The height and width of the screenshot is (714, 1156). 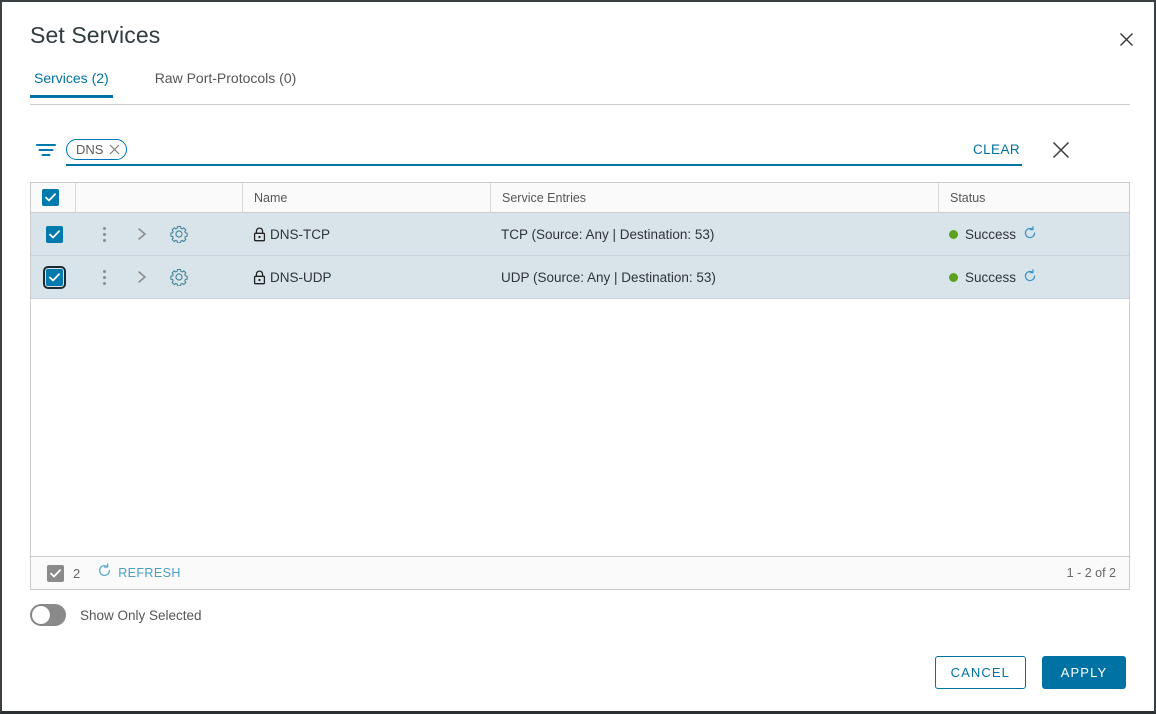 I want to click on select-all-checkbox, so click(x=50, y=197).